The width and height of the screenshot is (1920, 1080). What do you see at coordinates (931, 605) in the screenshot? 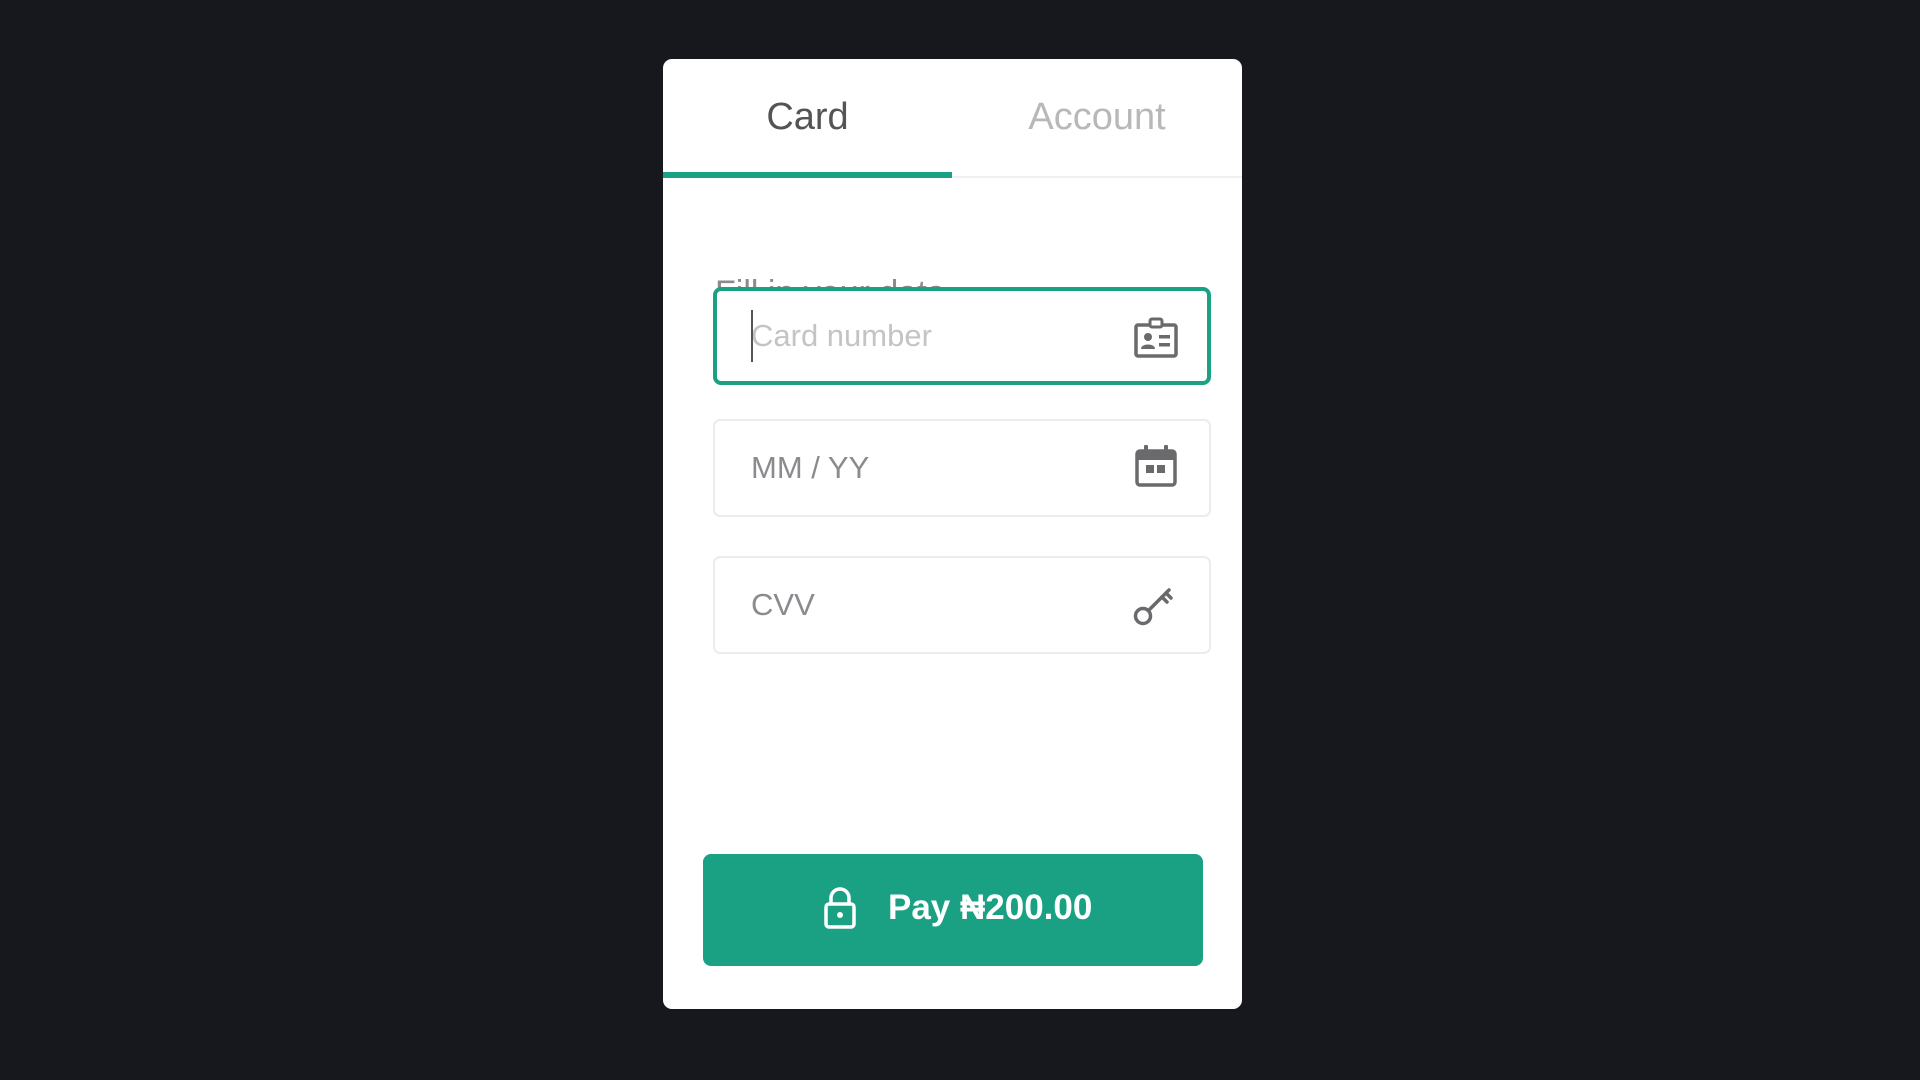
I see `cvv-input` at bounding box center [931, 605].